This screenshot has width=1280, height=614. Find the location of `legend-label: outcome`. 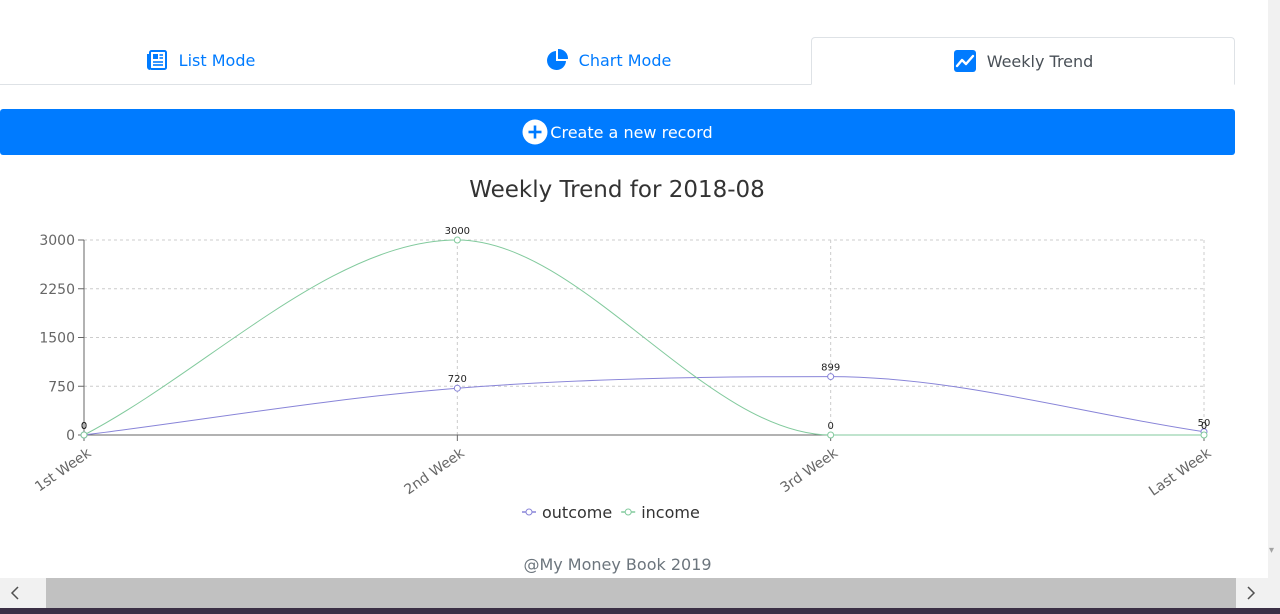

legend-label: outcome is located at coordinates (577, 512).